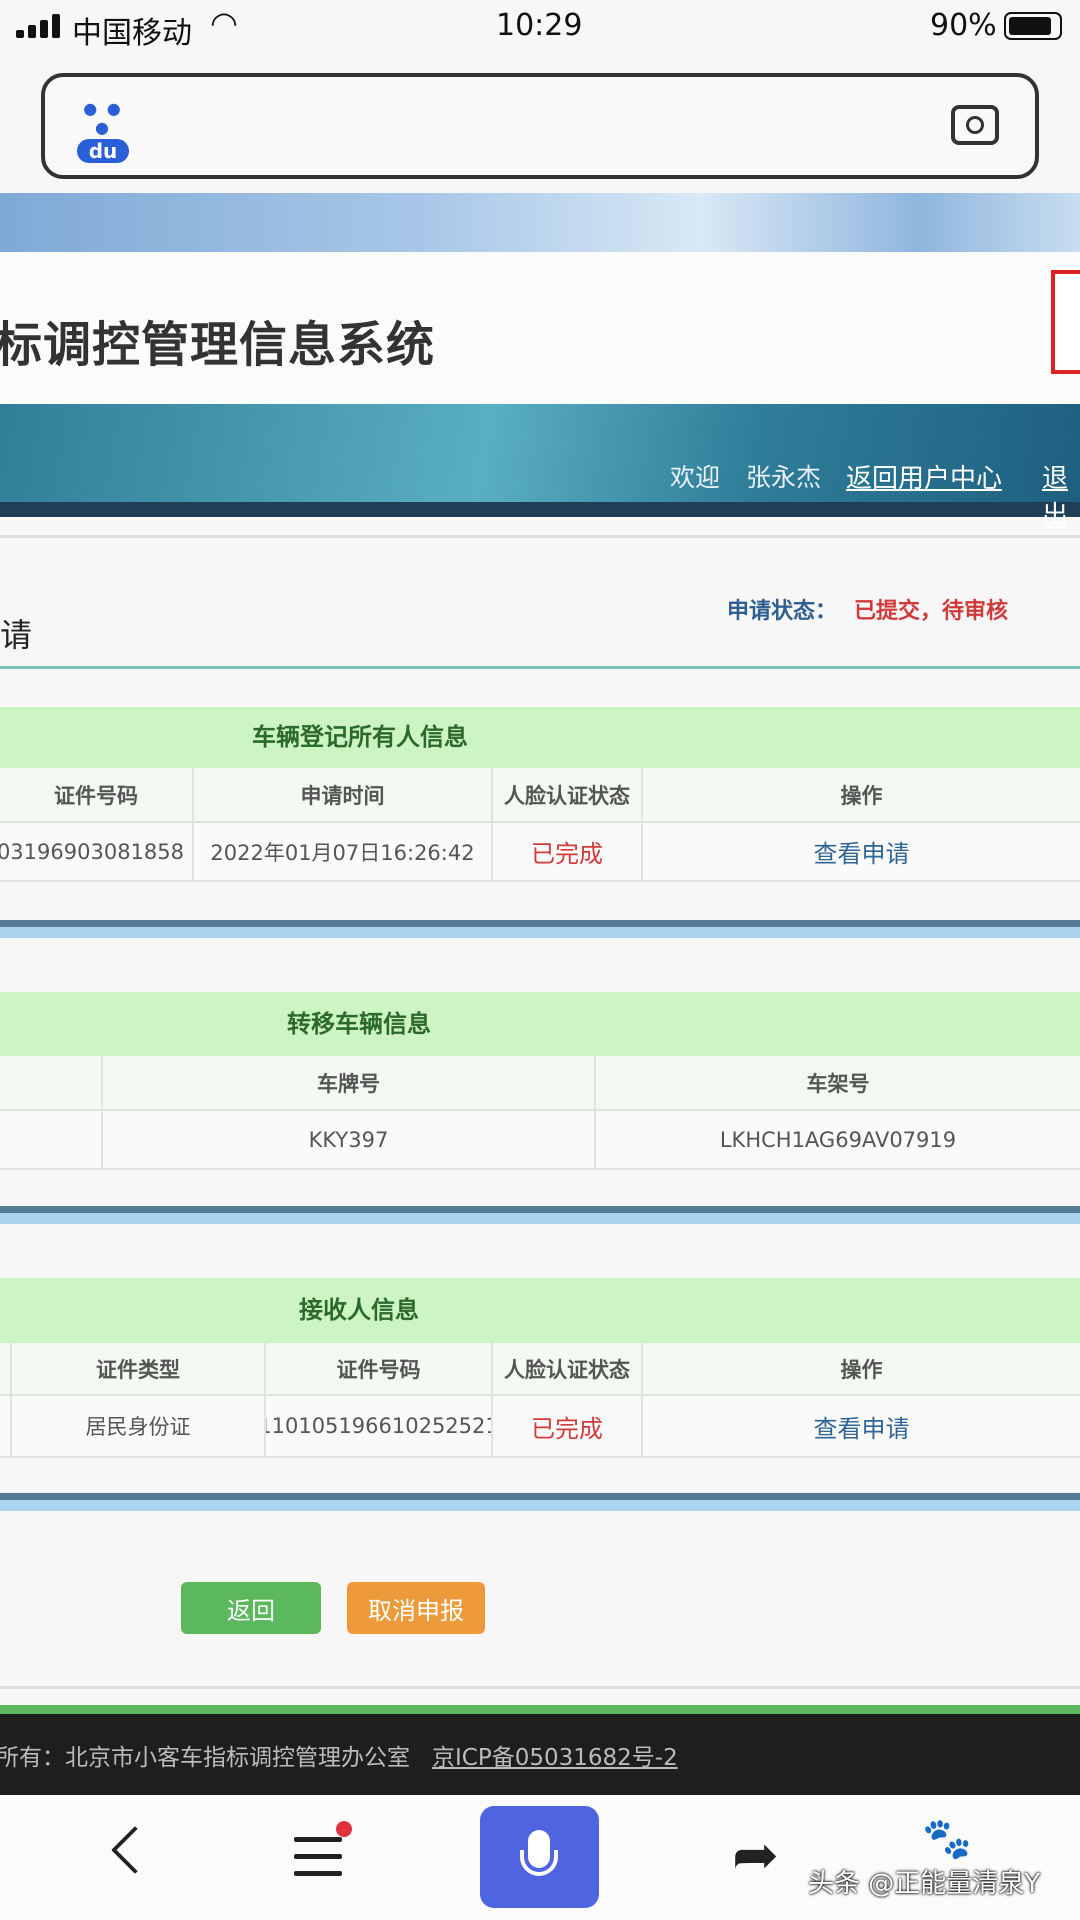  I want to click on user-center-link: 返回用户中心, so click(924, 476).